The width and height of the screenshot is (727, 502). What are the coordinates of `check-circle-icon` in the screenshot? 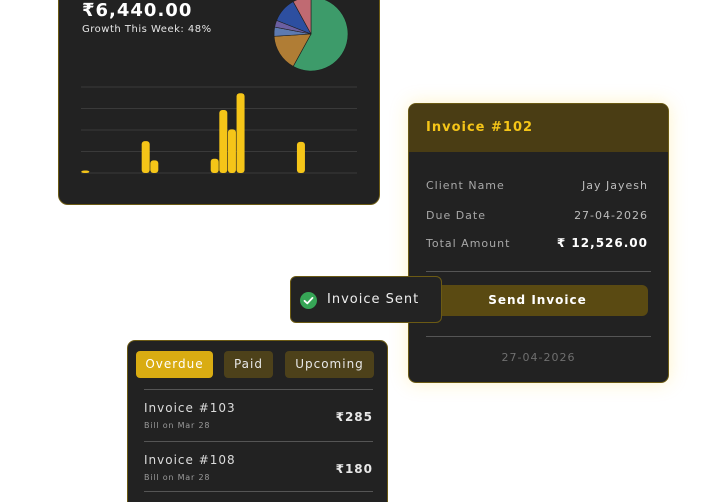 It's located at (308, 300).